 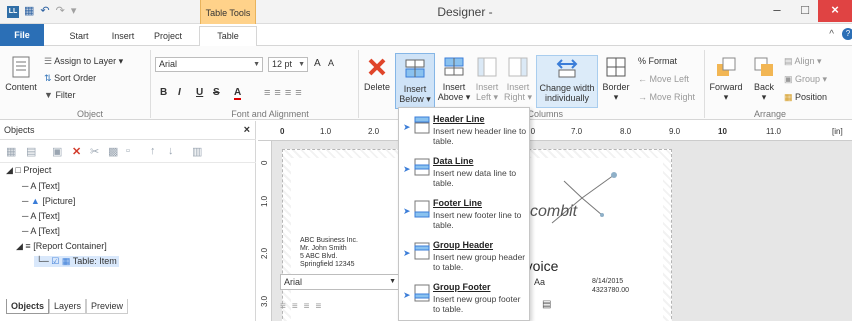 I want to click on change-width-icon, so click(x=567, y=68).